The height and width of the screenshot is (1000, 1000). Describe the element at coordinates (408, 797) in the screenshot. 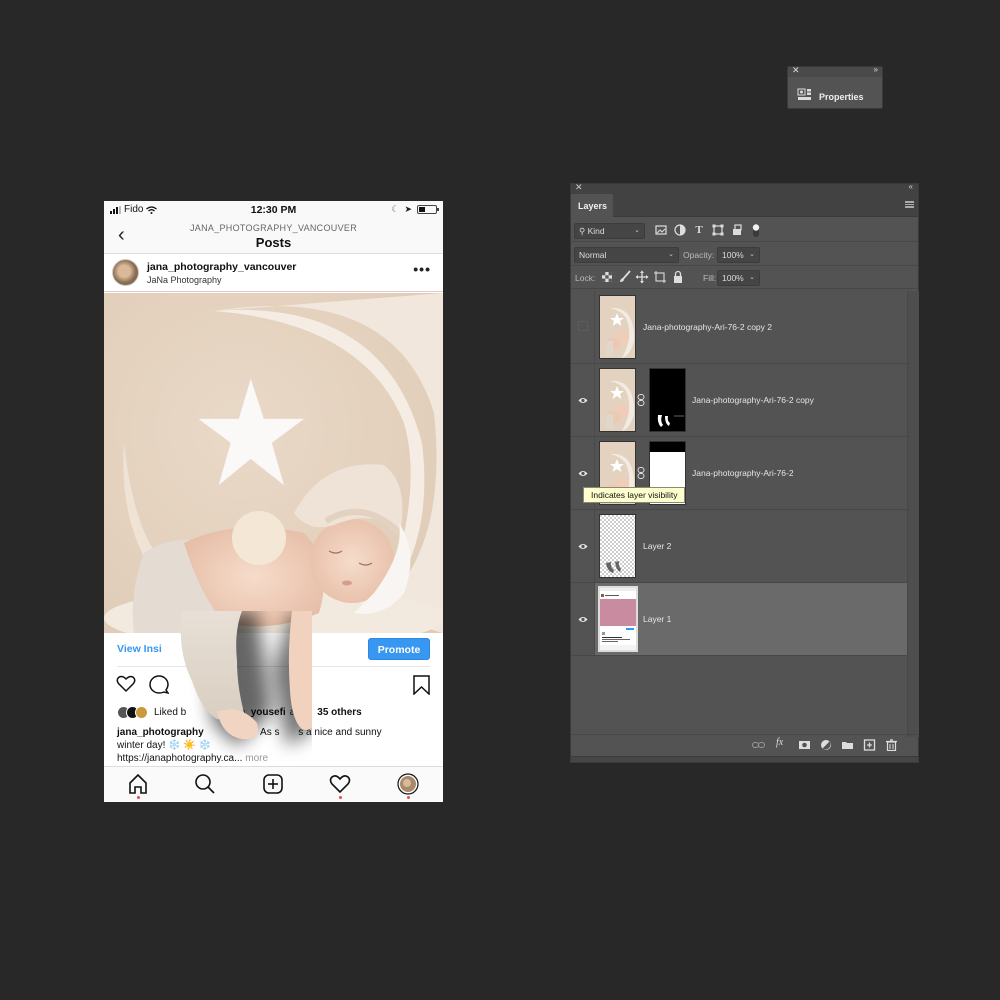

I see `notification-dot` at that location.